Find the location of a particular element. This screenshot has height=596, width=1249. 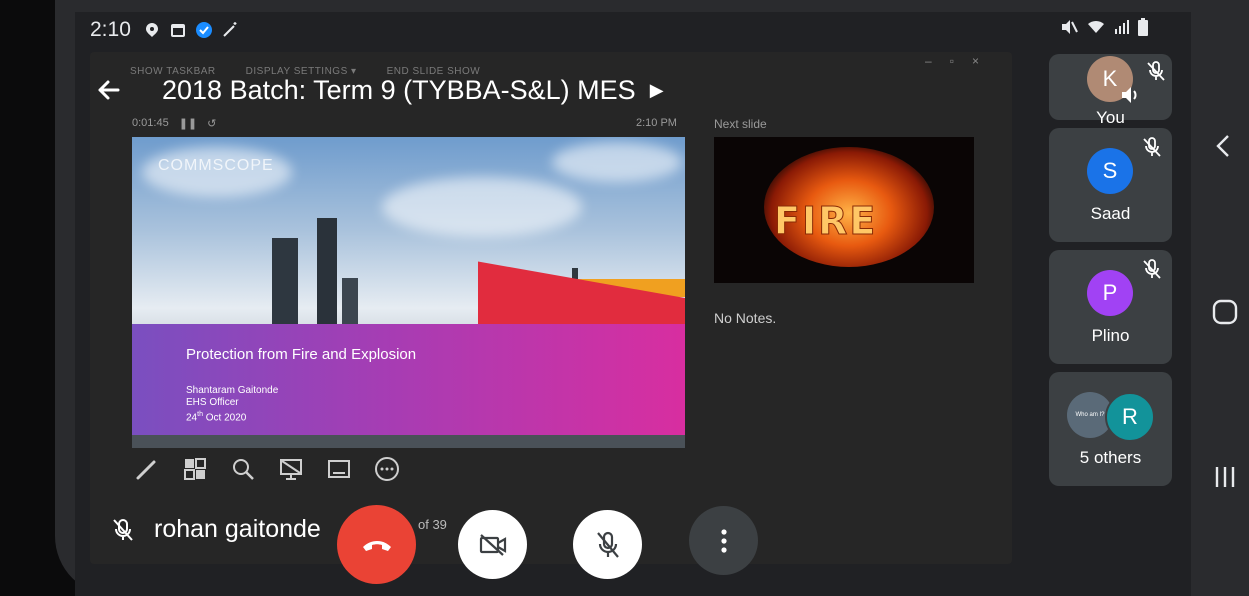

chevron-right-icon: ▶ is located at coordinates (657, 90).